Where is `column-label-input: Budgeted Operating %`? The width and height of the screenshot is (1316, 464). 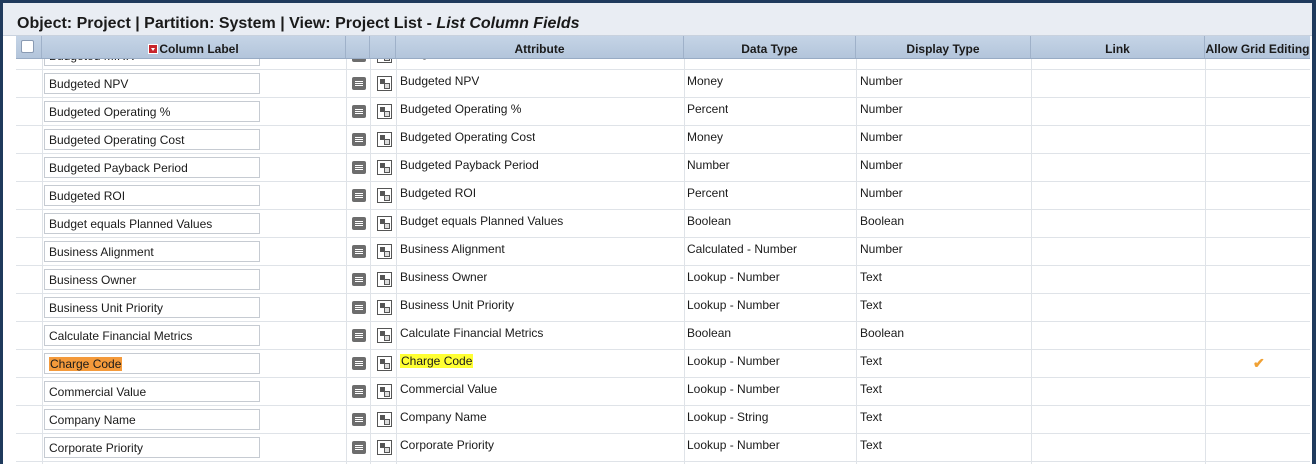 column-label-input: Budgeted Operating % is located at coordinates (152, 111).